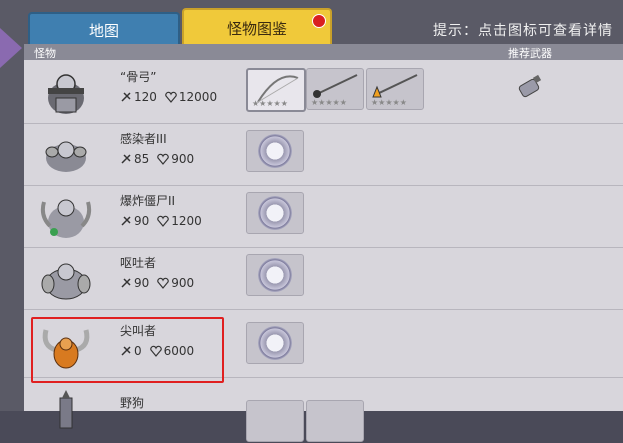 Image resolution: width=623 pixels, height=443 pixels. What do you see at coordinates (198, 97) in the screenshot?
I see `hp-value: 12000` at bounding box center [198, 97].